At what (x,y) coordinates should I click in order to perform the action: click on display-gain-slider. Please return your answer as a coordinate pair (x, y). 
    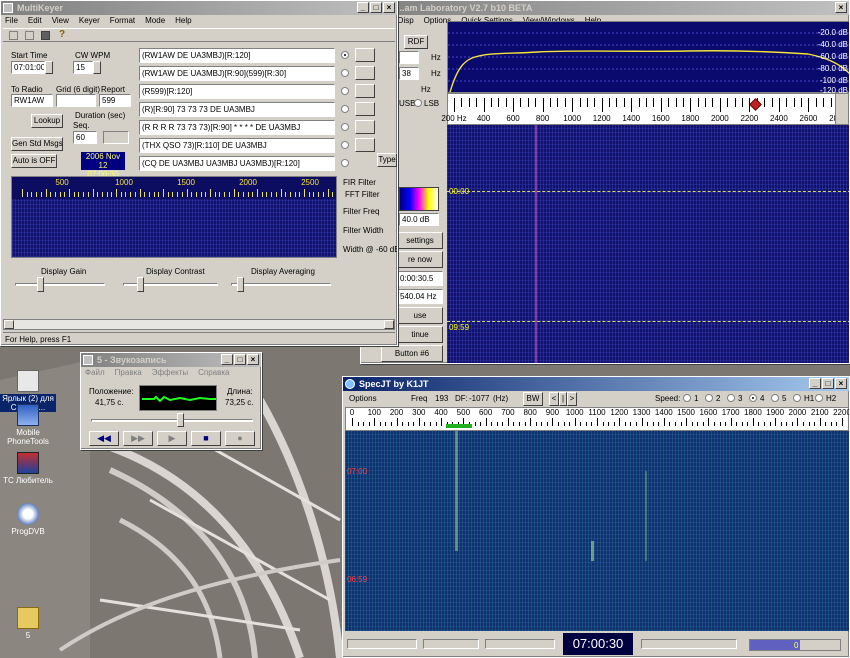
    Looking at the image, I should click on (40, 284).